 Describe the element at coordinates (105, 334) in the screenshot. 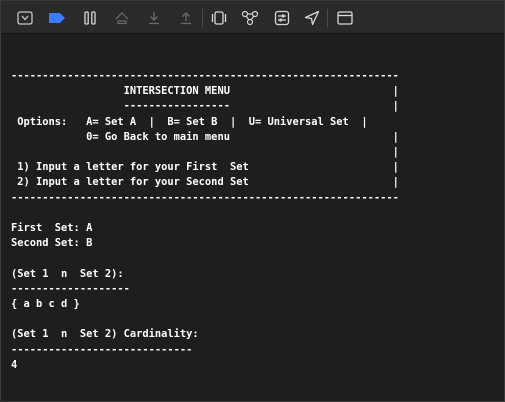

I see `console-line: (Set 1 n Set 2) Cardinality:` at that location.